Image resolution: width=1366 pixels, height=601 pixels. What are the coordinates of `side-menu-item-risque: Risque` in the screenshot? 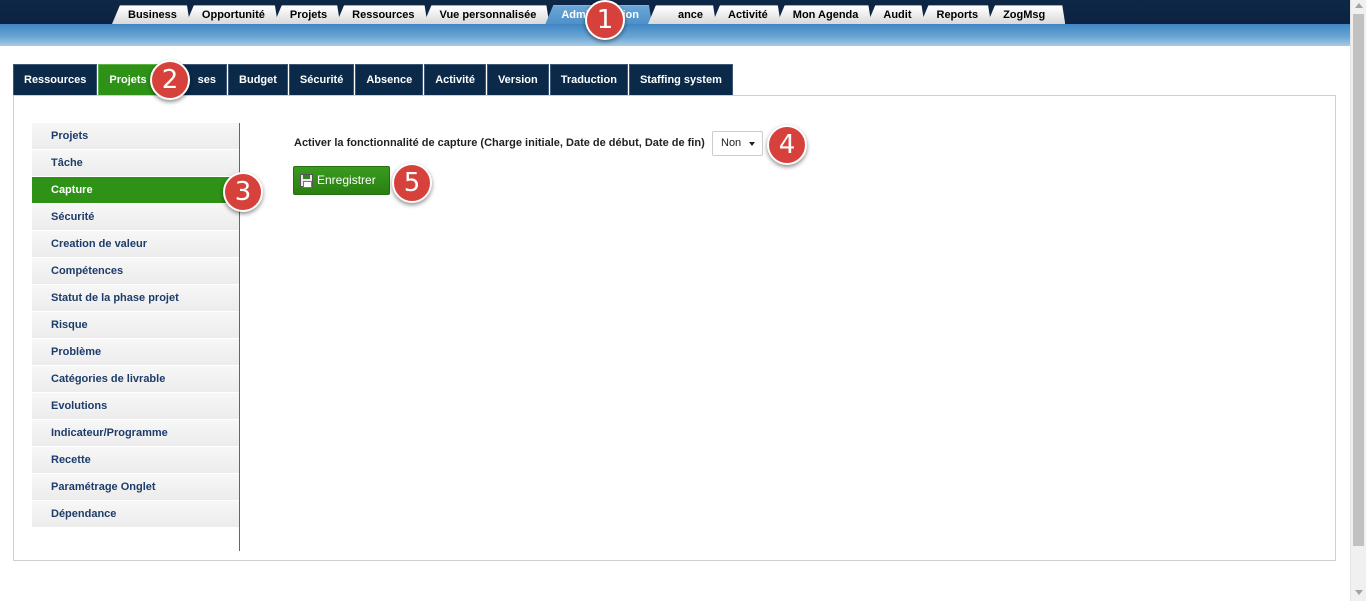 It's located at (135, 325).